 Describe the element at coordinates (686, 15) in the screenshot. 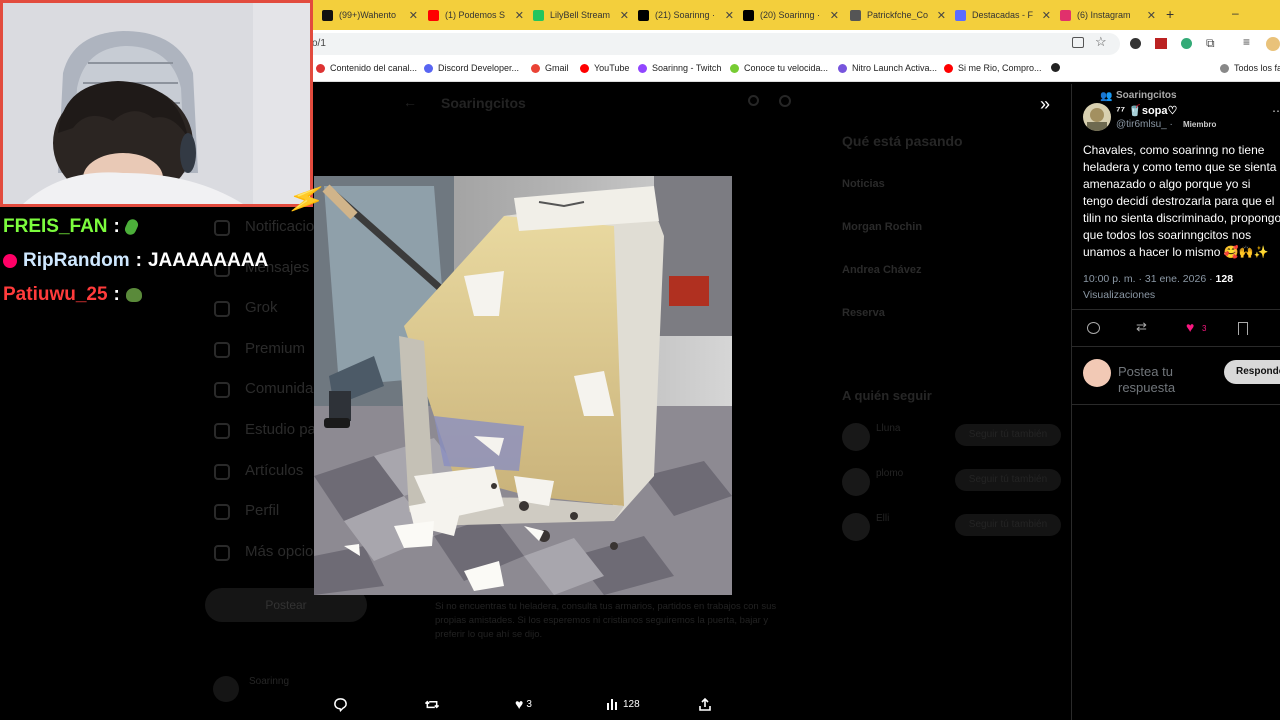

I see `browser-tab: (21) Soarinng · ✕` at that location.